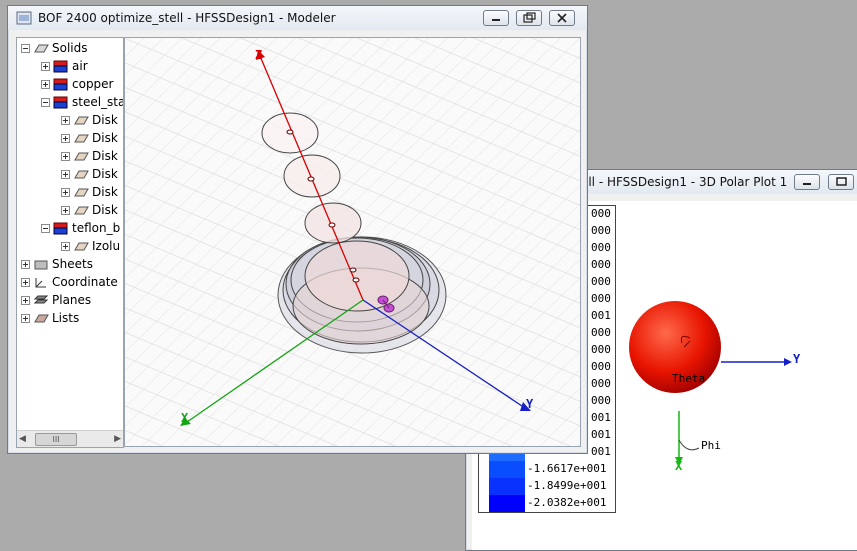 Image resolution: width=857 pixels, height=551 pixels. I want to click on x-axis-label: X, so click(185, 418).